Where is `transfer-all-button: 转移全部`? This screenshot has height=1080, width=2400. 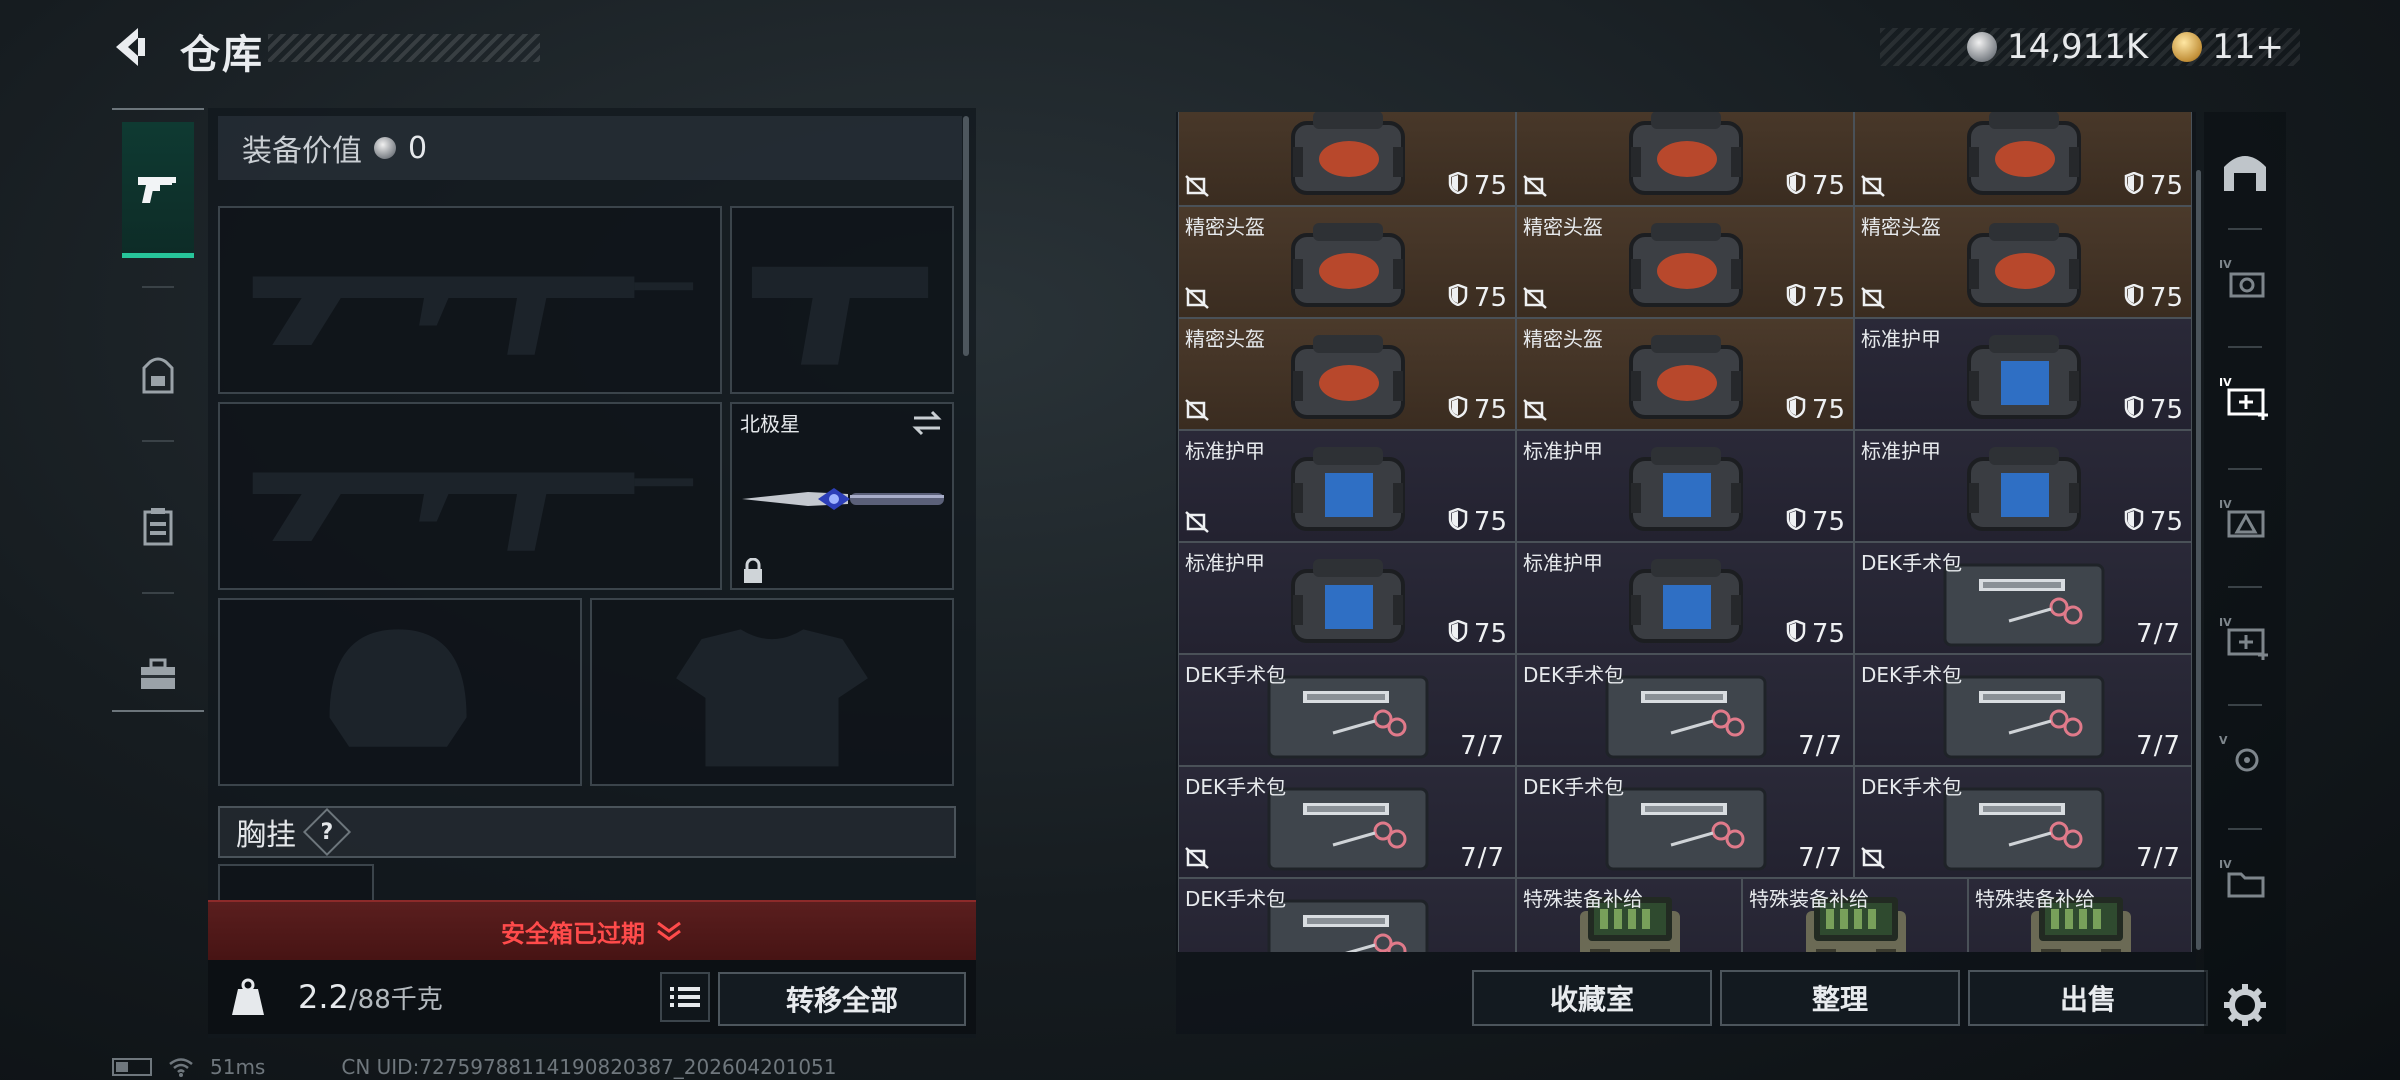
transfer-all-button: 转移全部 is located at coordinates (842, 999).